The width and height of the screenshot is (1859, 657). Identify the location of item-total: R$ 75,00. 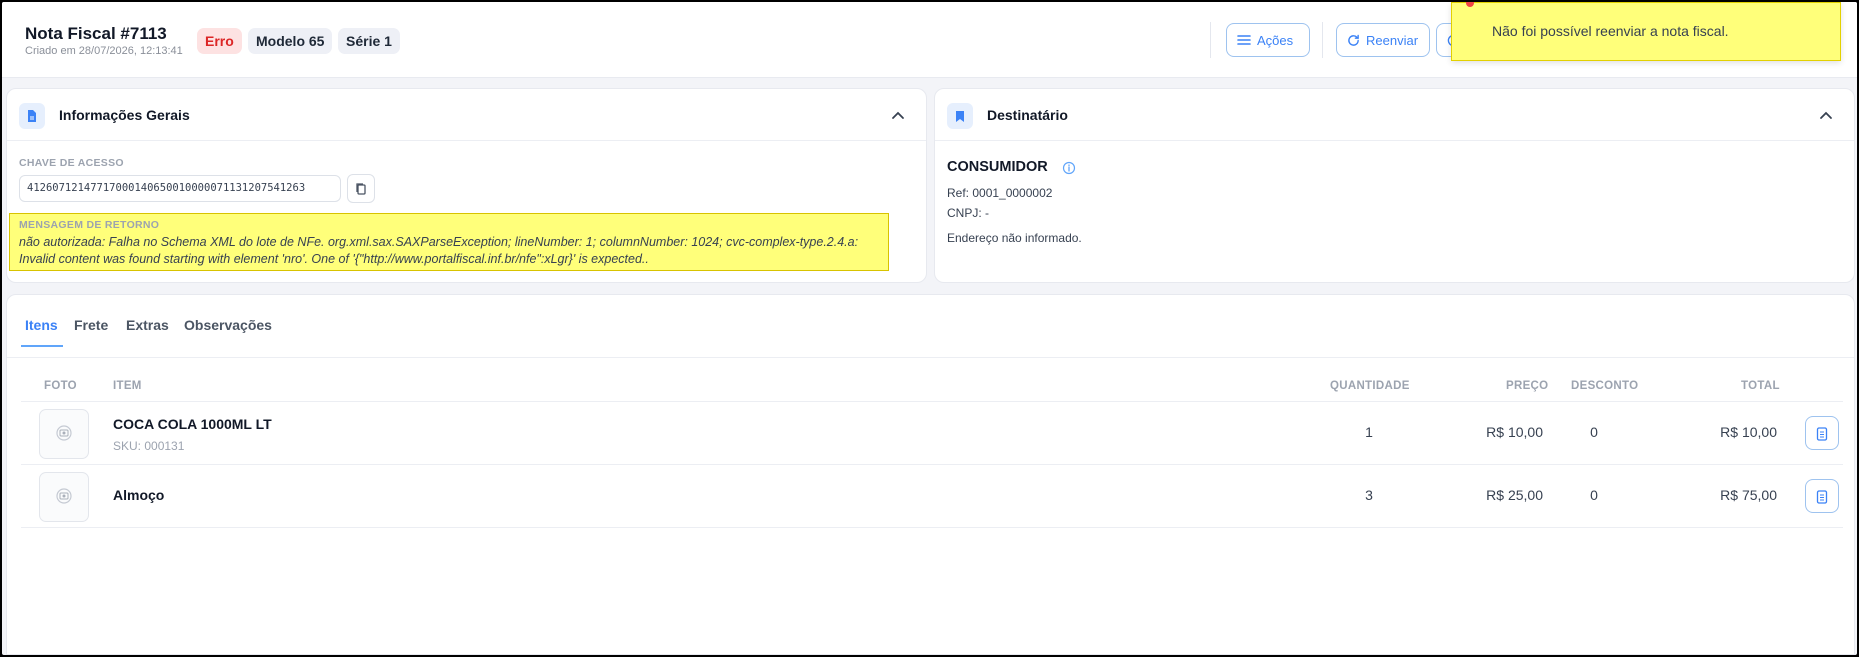
(1748, 495).